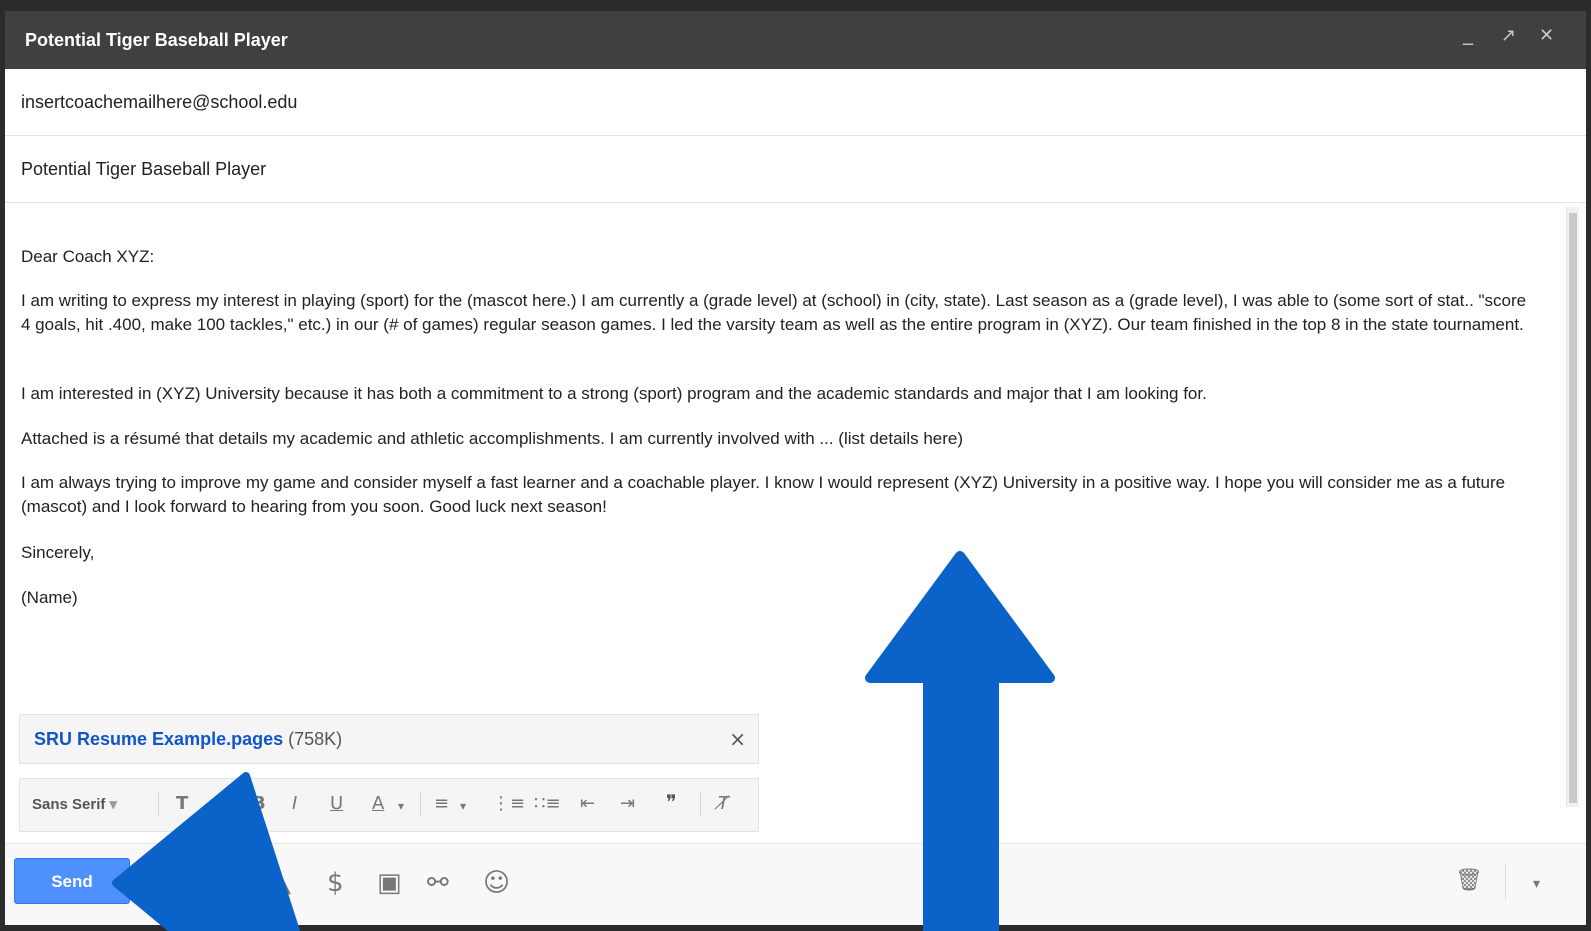  What do you see at coordinates (671, 802) in the screenshot?
I see `quote-icon: ❞` at bounding box center [671, 802].